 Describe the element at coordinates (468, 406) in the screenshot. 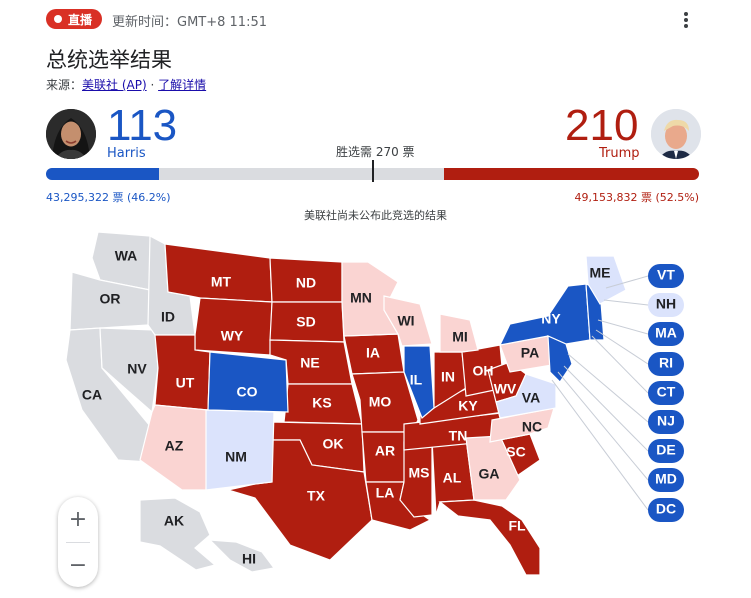

I see `label-ky: KY` at that location.